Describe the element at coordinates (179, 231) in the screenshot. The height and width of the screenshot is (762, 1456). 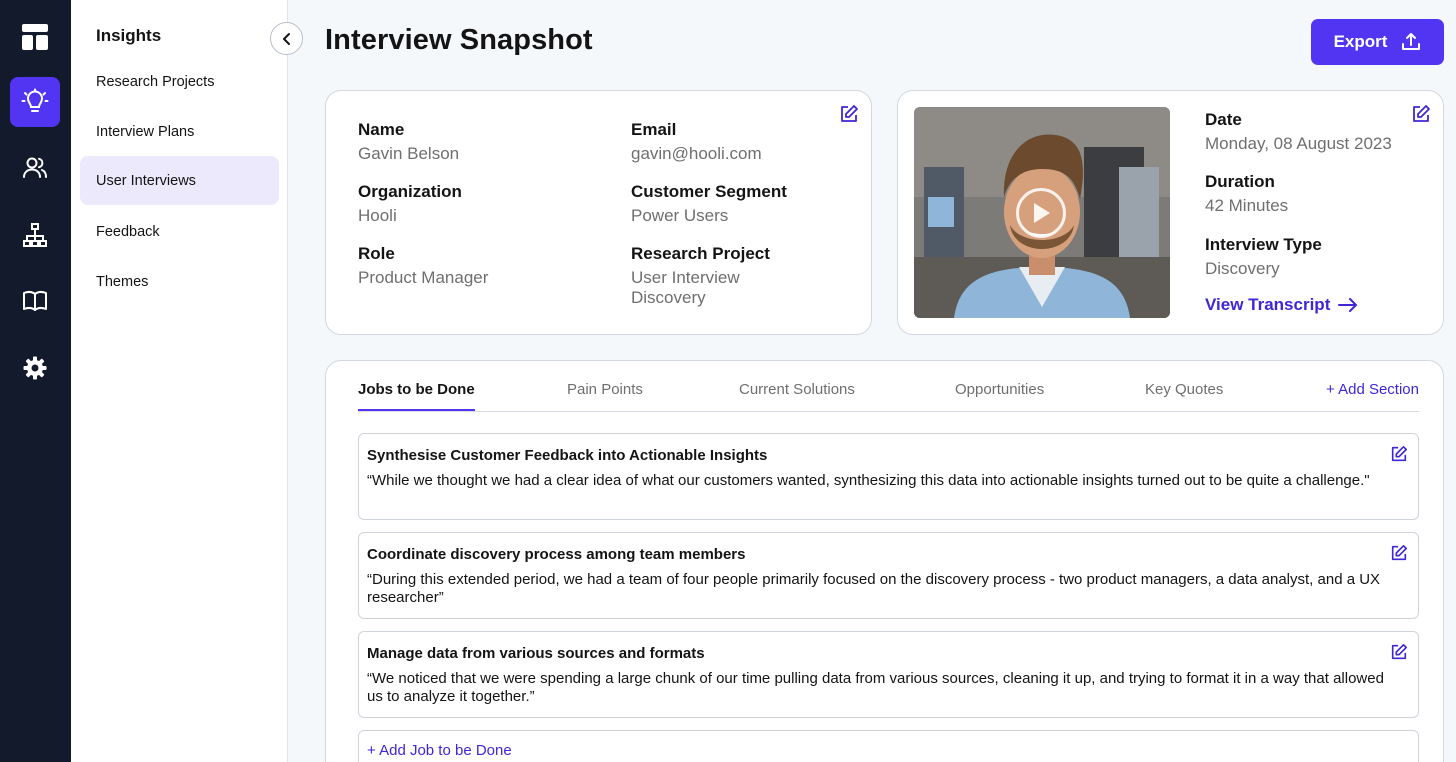
I see `sidebar-item-feedback: Feedback` at that location.